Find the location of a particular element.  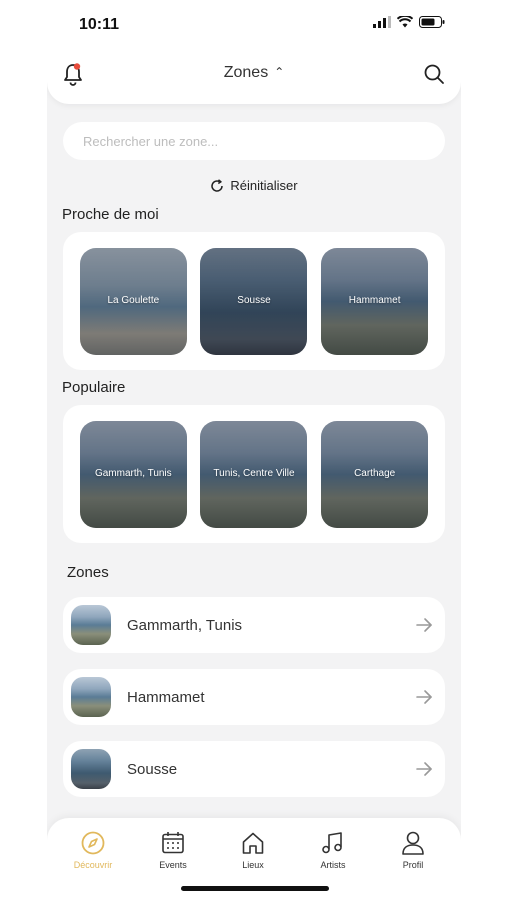

calendar-icon is located at coordinates (173, 843).